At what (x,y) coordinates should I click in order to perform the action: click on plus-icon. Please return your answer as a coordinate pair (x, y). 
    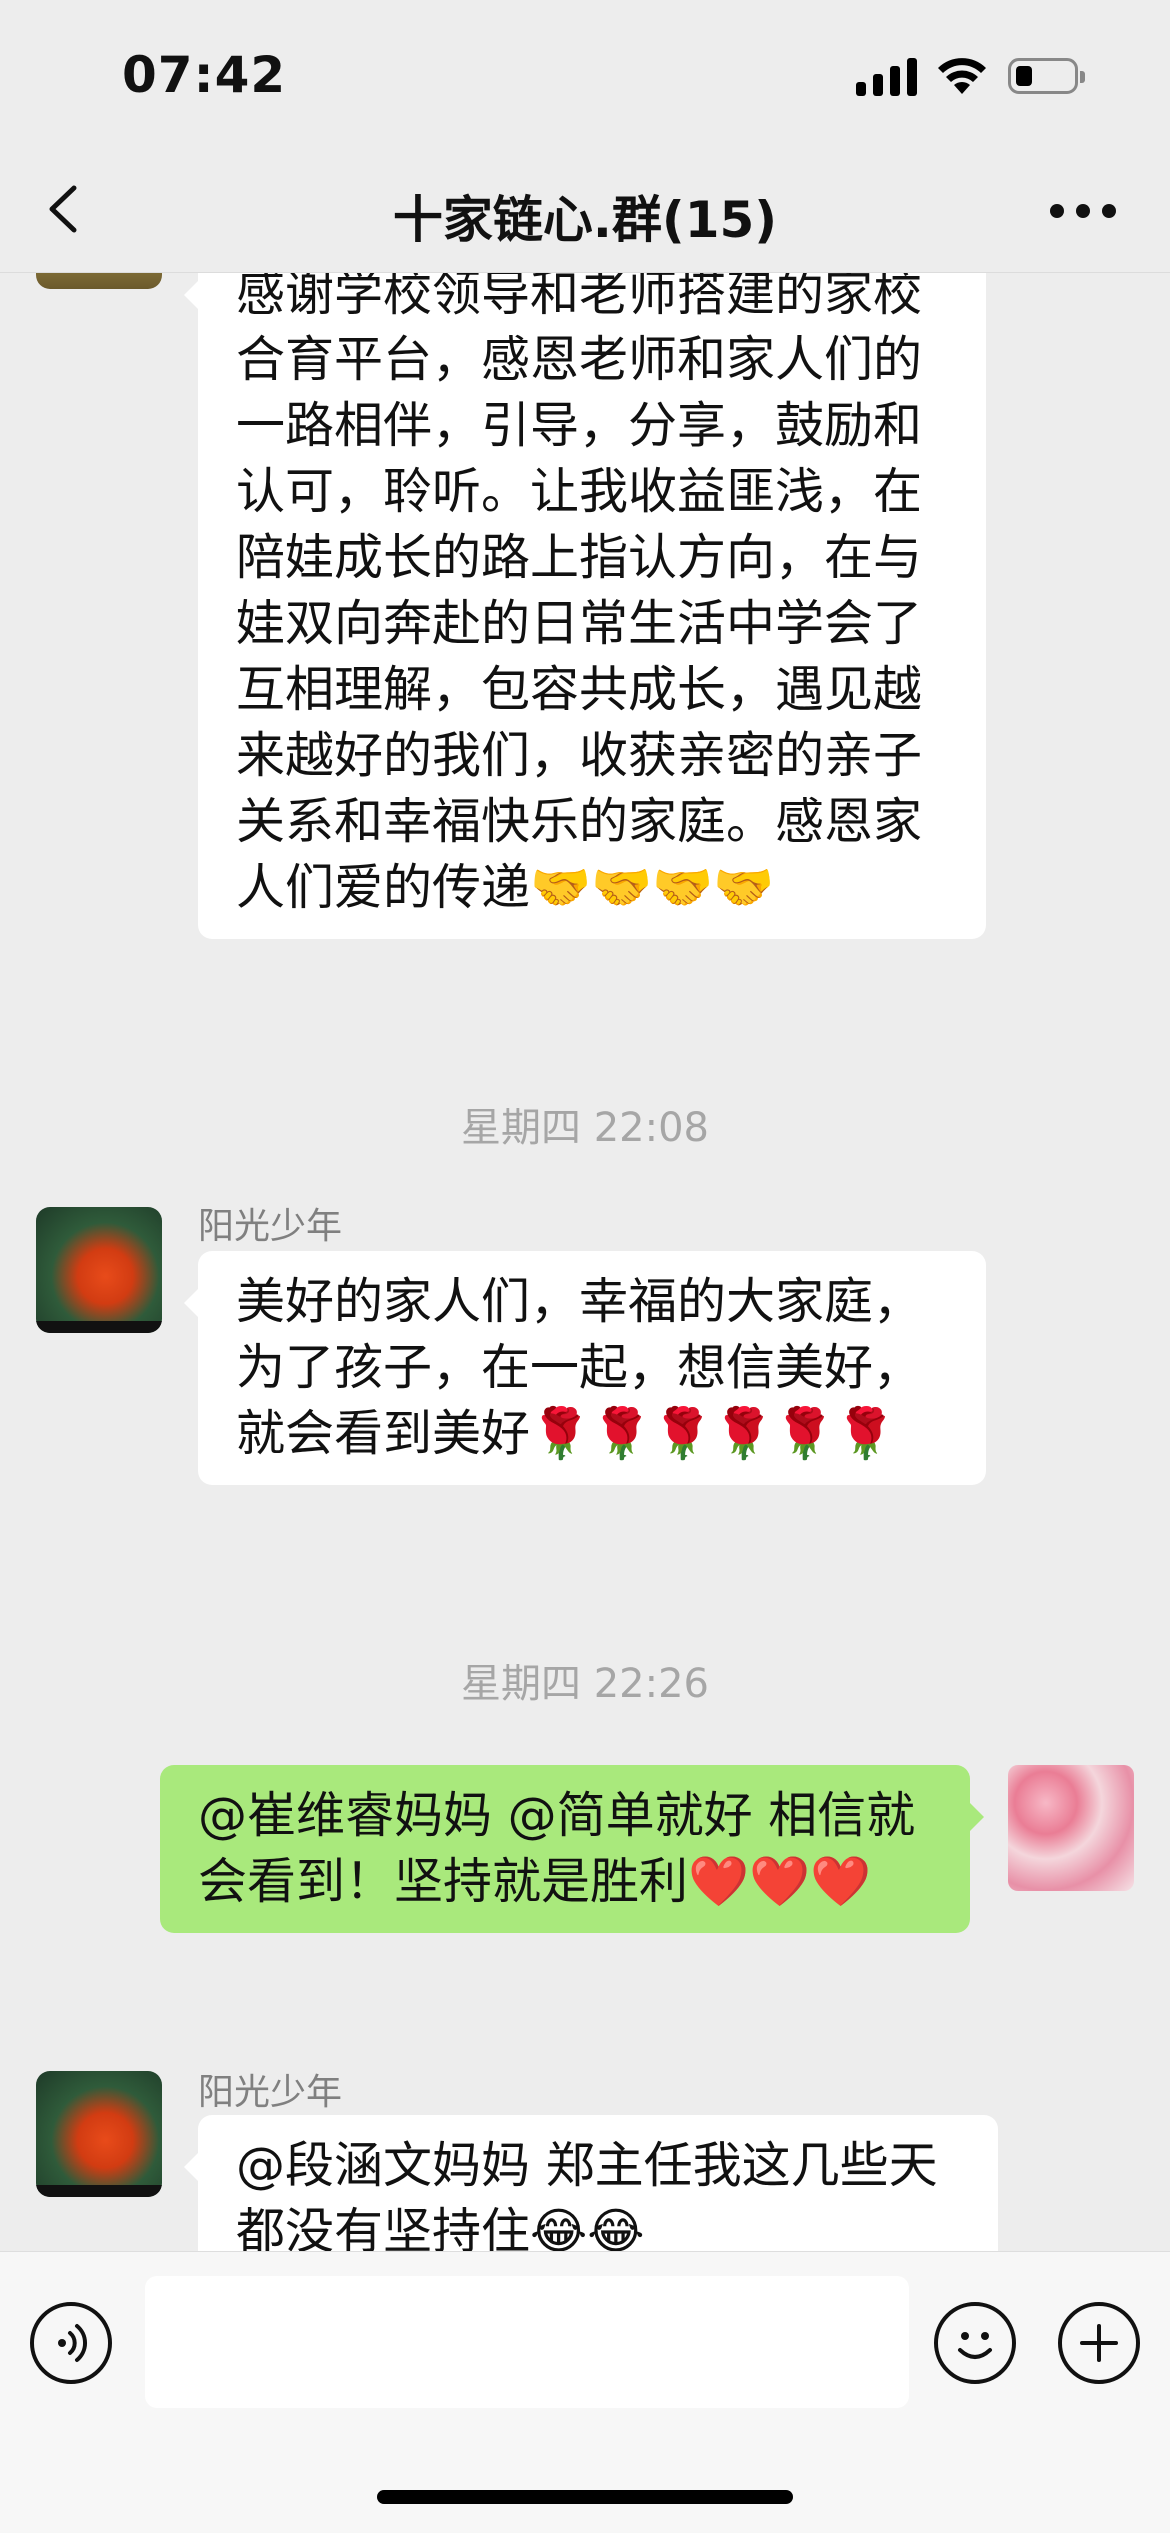
    Looking at the image, I should click on (1099, 2343).